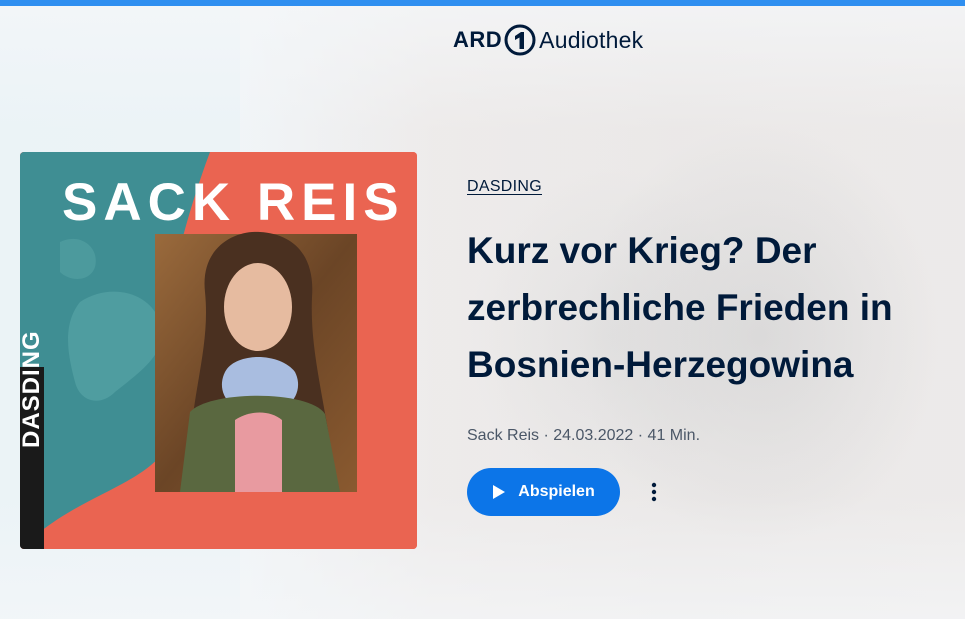 This screenshot has height=619, width=965. I want to click on ard-audiothek-logo: ARD Audiothek, so click(548, 40).